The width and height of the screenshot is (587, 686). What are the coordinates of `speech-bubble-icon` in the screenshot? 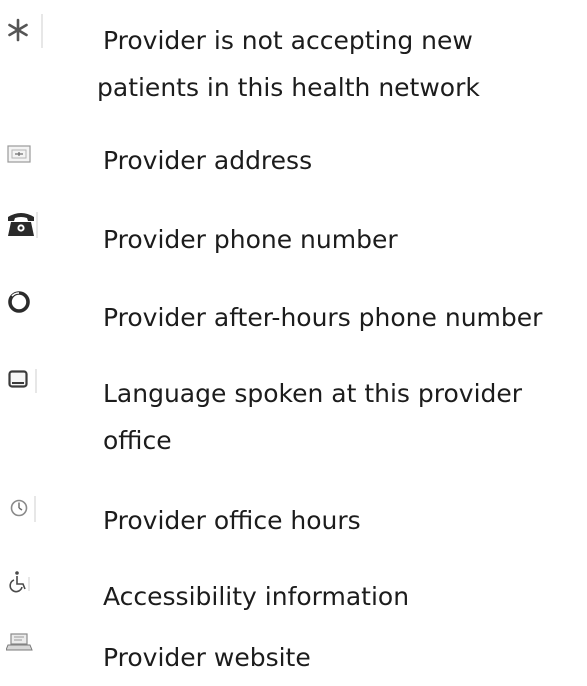 It's located at (26, 382).